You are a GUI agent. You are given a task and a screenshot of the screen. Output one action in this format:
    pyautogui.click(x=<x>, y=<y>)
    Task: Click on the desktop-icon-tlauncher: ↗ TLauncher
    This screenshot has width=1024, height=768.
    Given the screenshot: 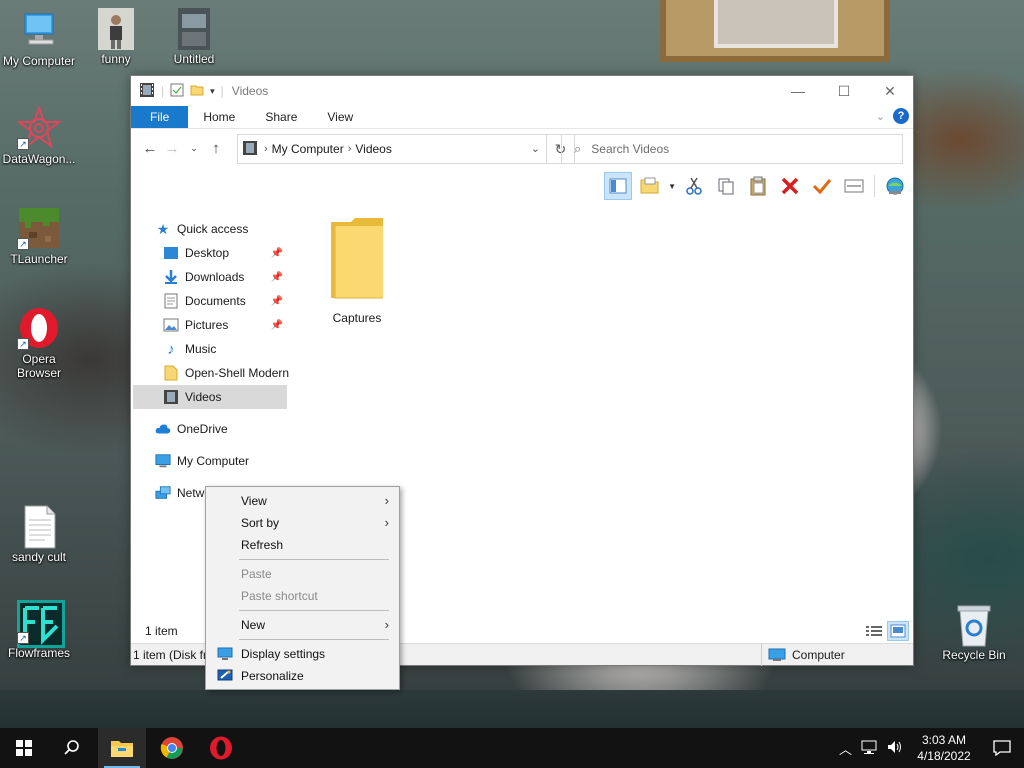 What is the action you would take?
    pyautogui.click(x=39, y=236)
    